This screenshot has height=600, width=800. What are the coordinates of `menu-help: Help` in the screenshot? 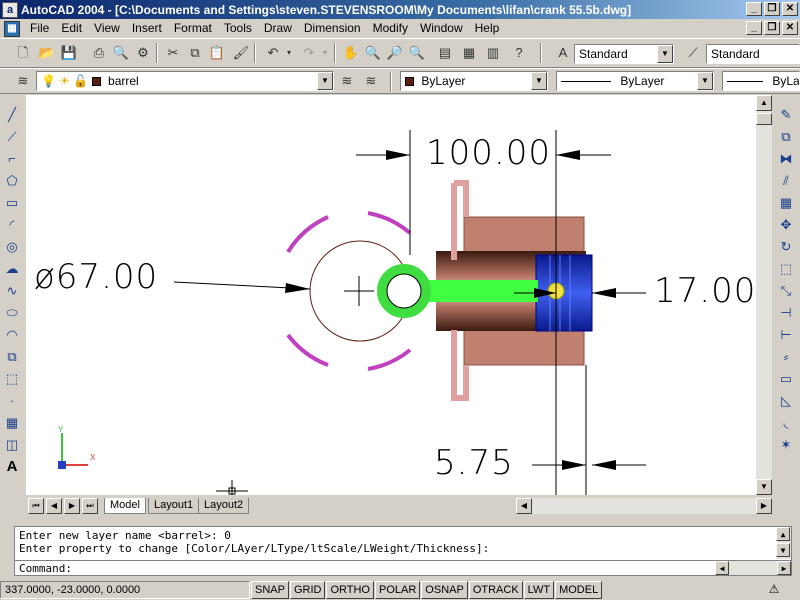 It's located at (487, 28).